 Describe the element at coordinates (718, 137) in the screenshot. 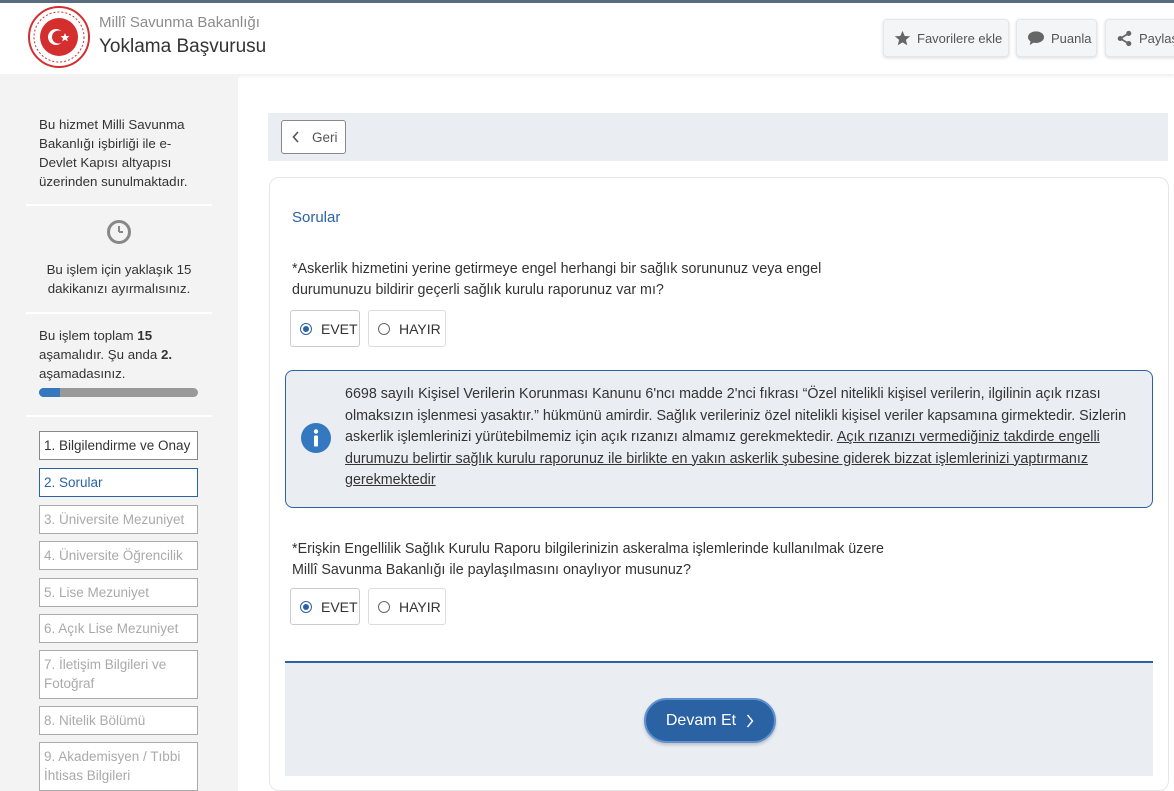

I see `back-bar` at that location.